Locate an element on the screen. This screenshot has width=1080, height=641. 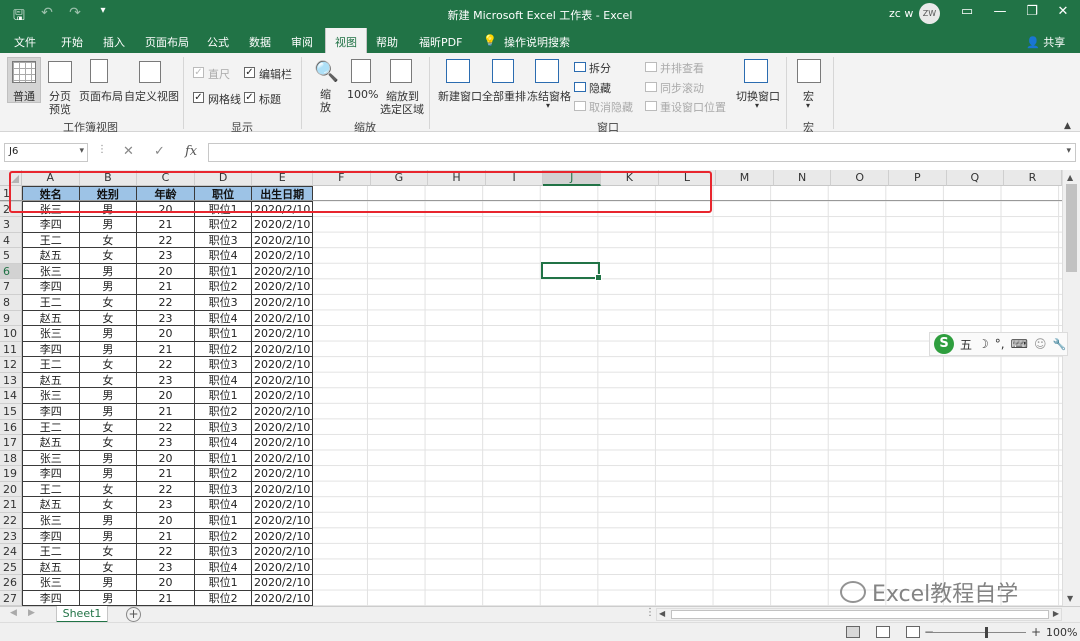
hide-label: 隐藏 is located at coordinates (600, 88).